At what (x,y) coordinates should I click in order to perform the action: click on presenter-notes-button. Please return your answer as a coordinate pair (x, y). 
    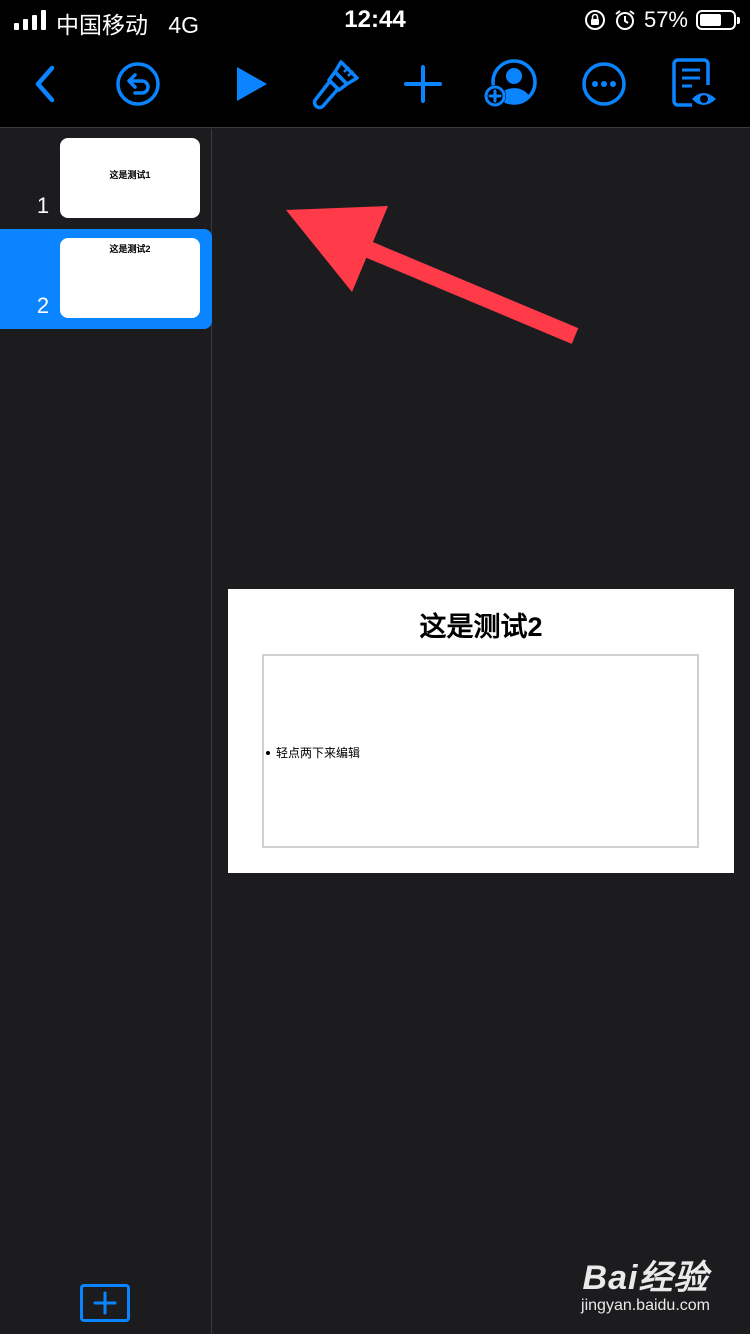
    Looking at the image, I should click on (694, 84).